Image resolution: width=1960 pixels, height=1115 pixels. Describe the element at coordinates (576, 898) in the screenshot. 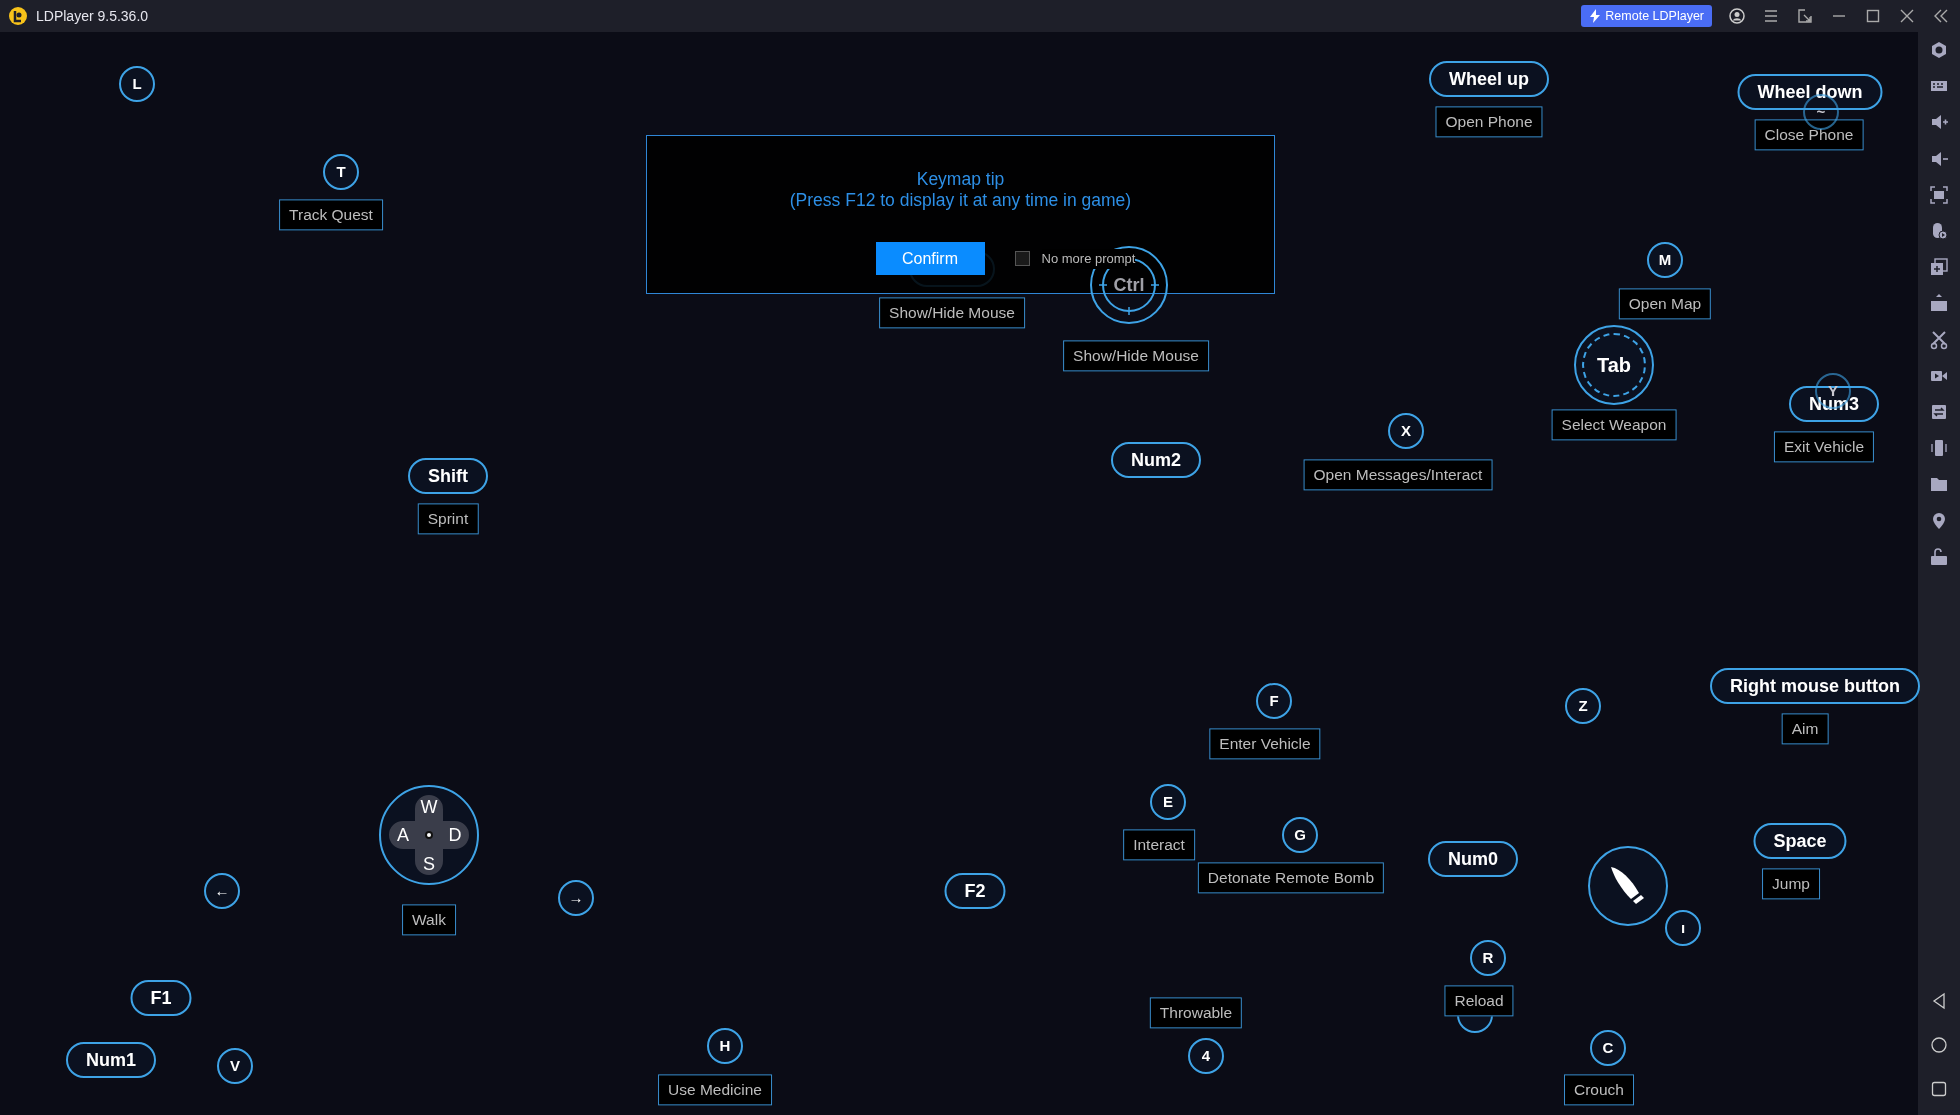

I see `key-badge: →` at that location.